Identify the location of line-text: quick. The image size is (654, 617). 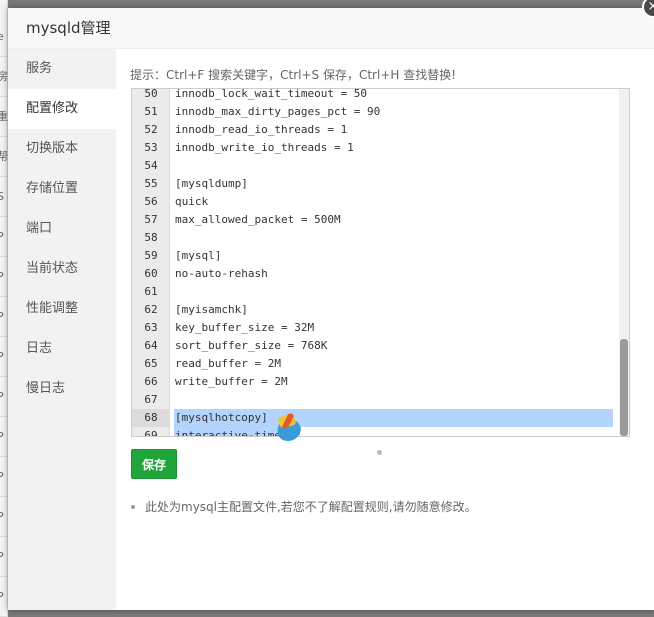
(192, 201).